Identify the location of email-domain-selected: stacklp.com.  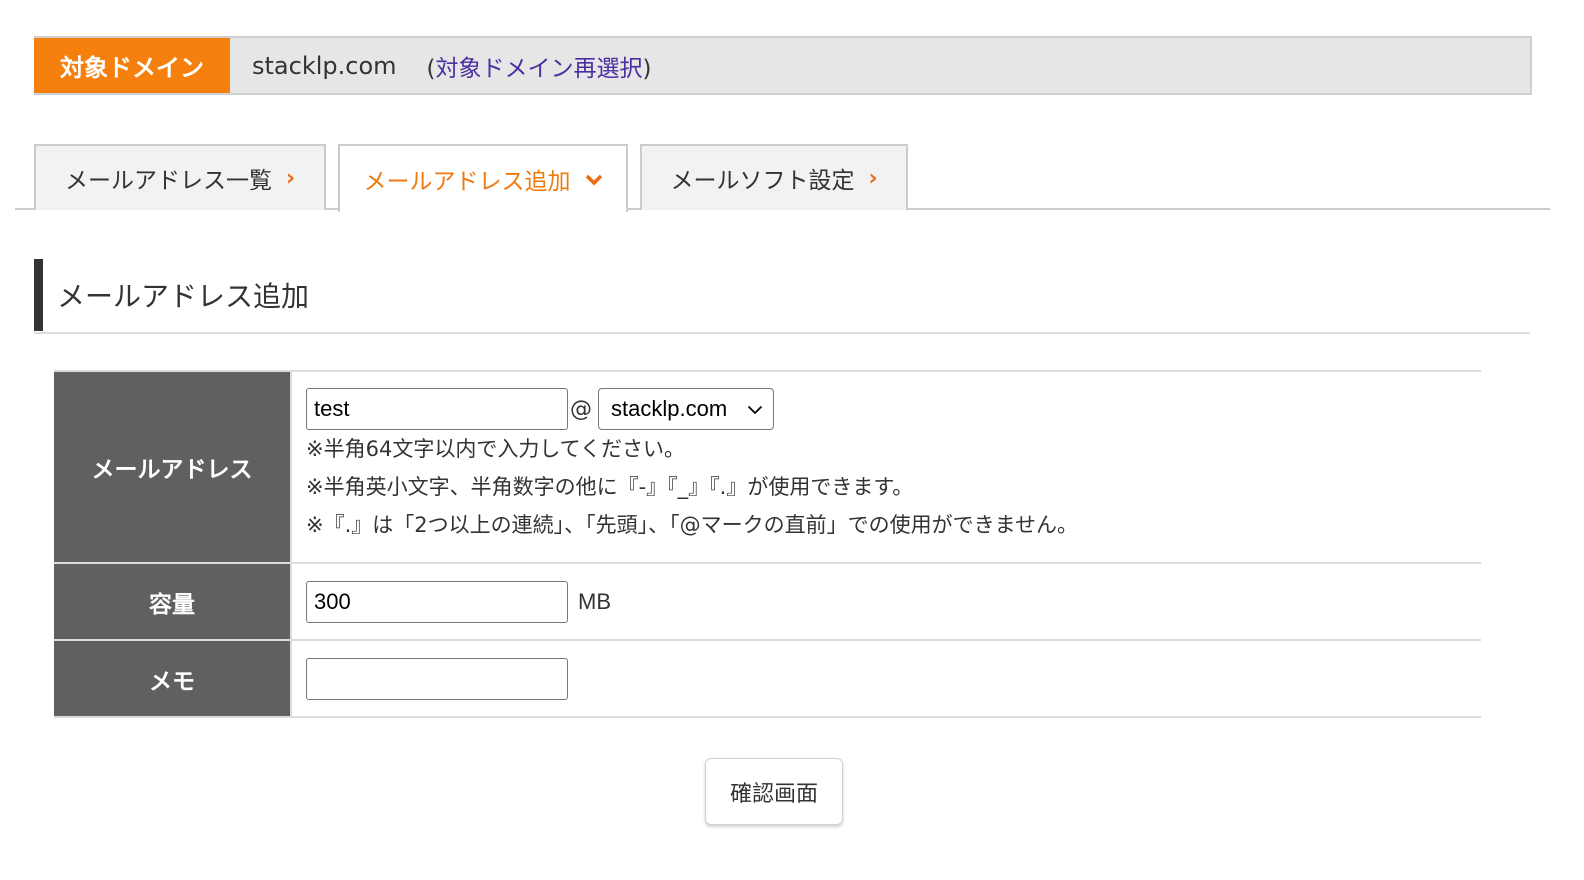
(669, 408).